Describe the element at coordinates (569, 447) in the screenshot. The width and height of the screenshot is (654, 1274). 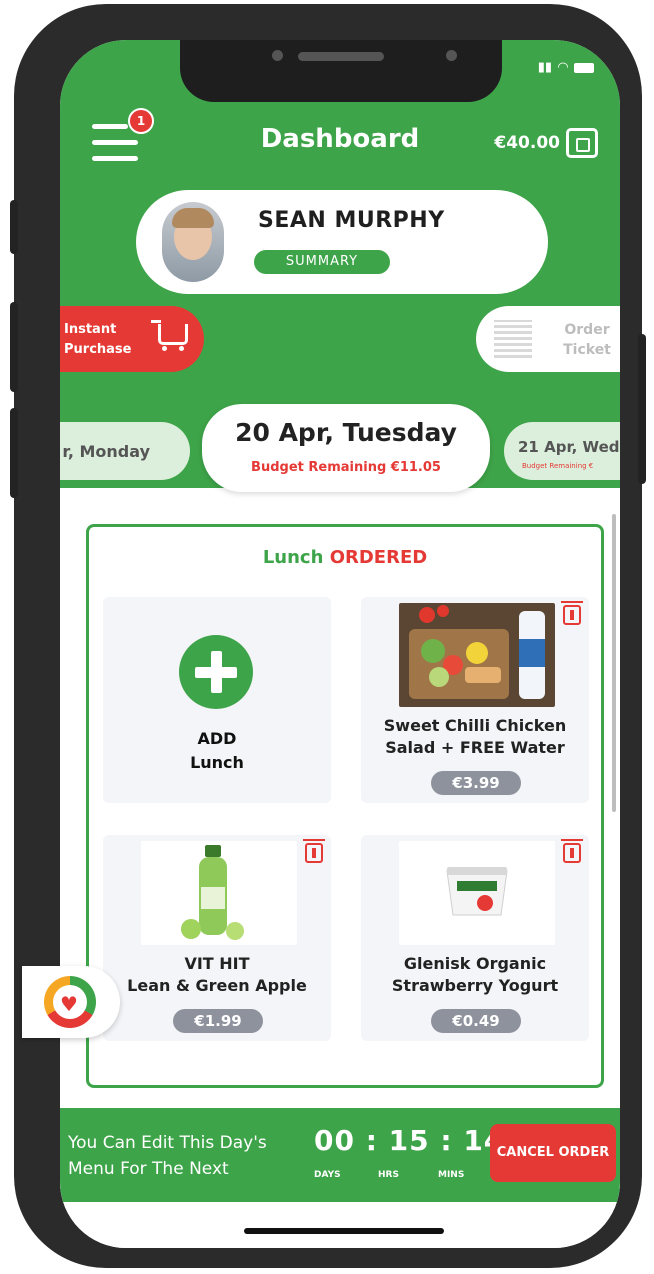
I see `day-label: 21 Apr, Wedne` at that location.